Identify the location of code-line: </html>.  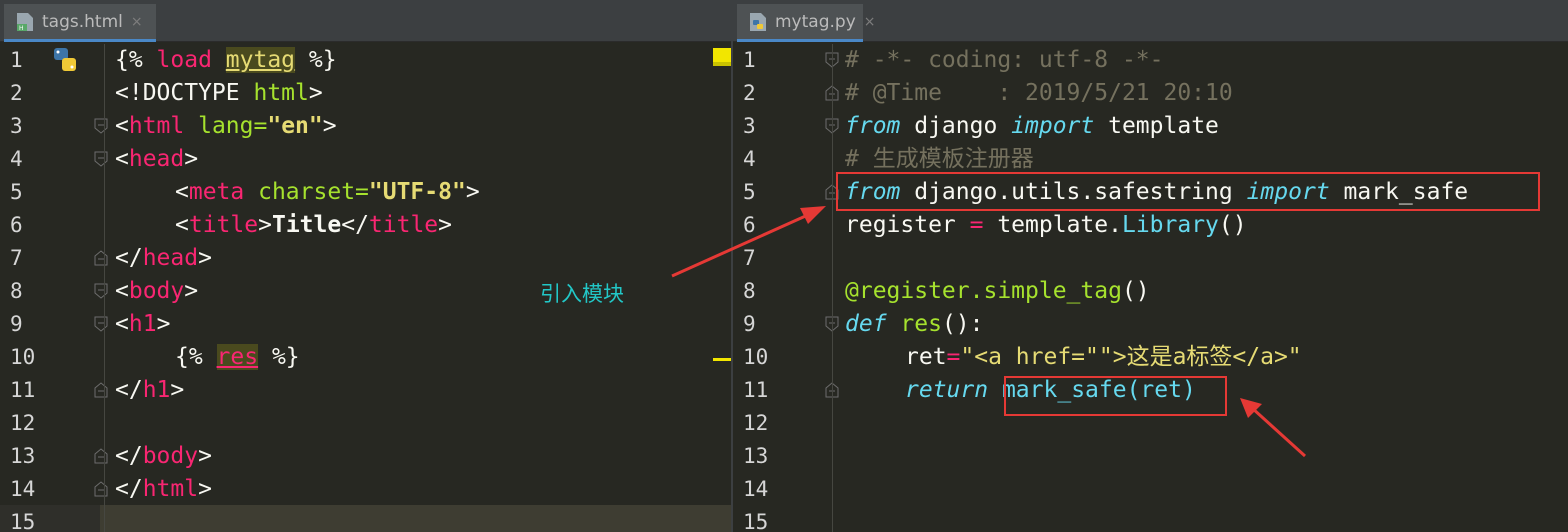
(163, 489).